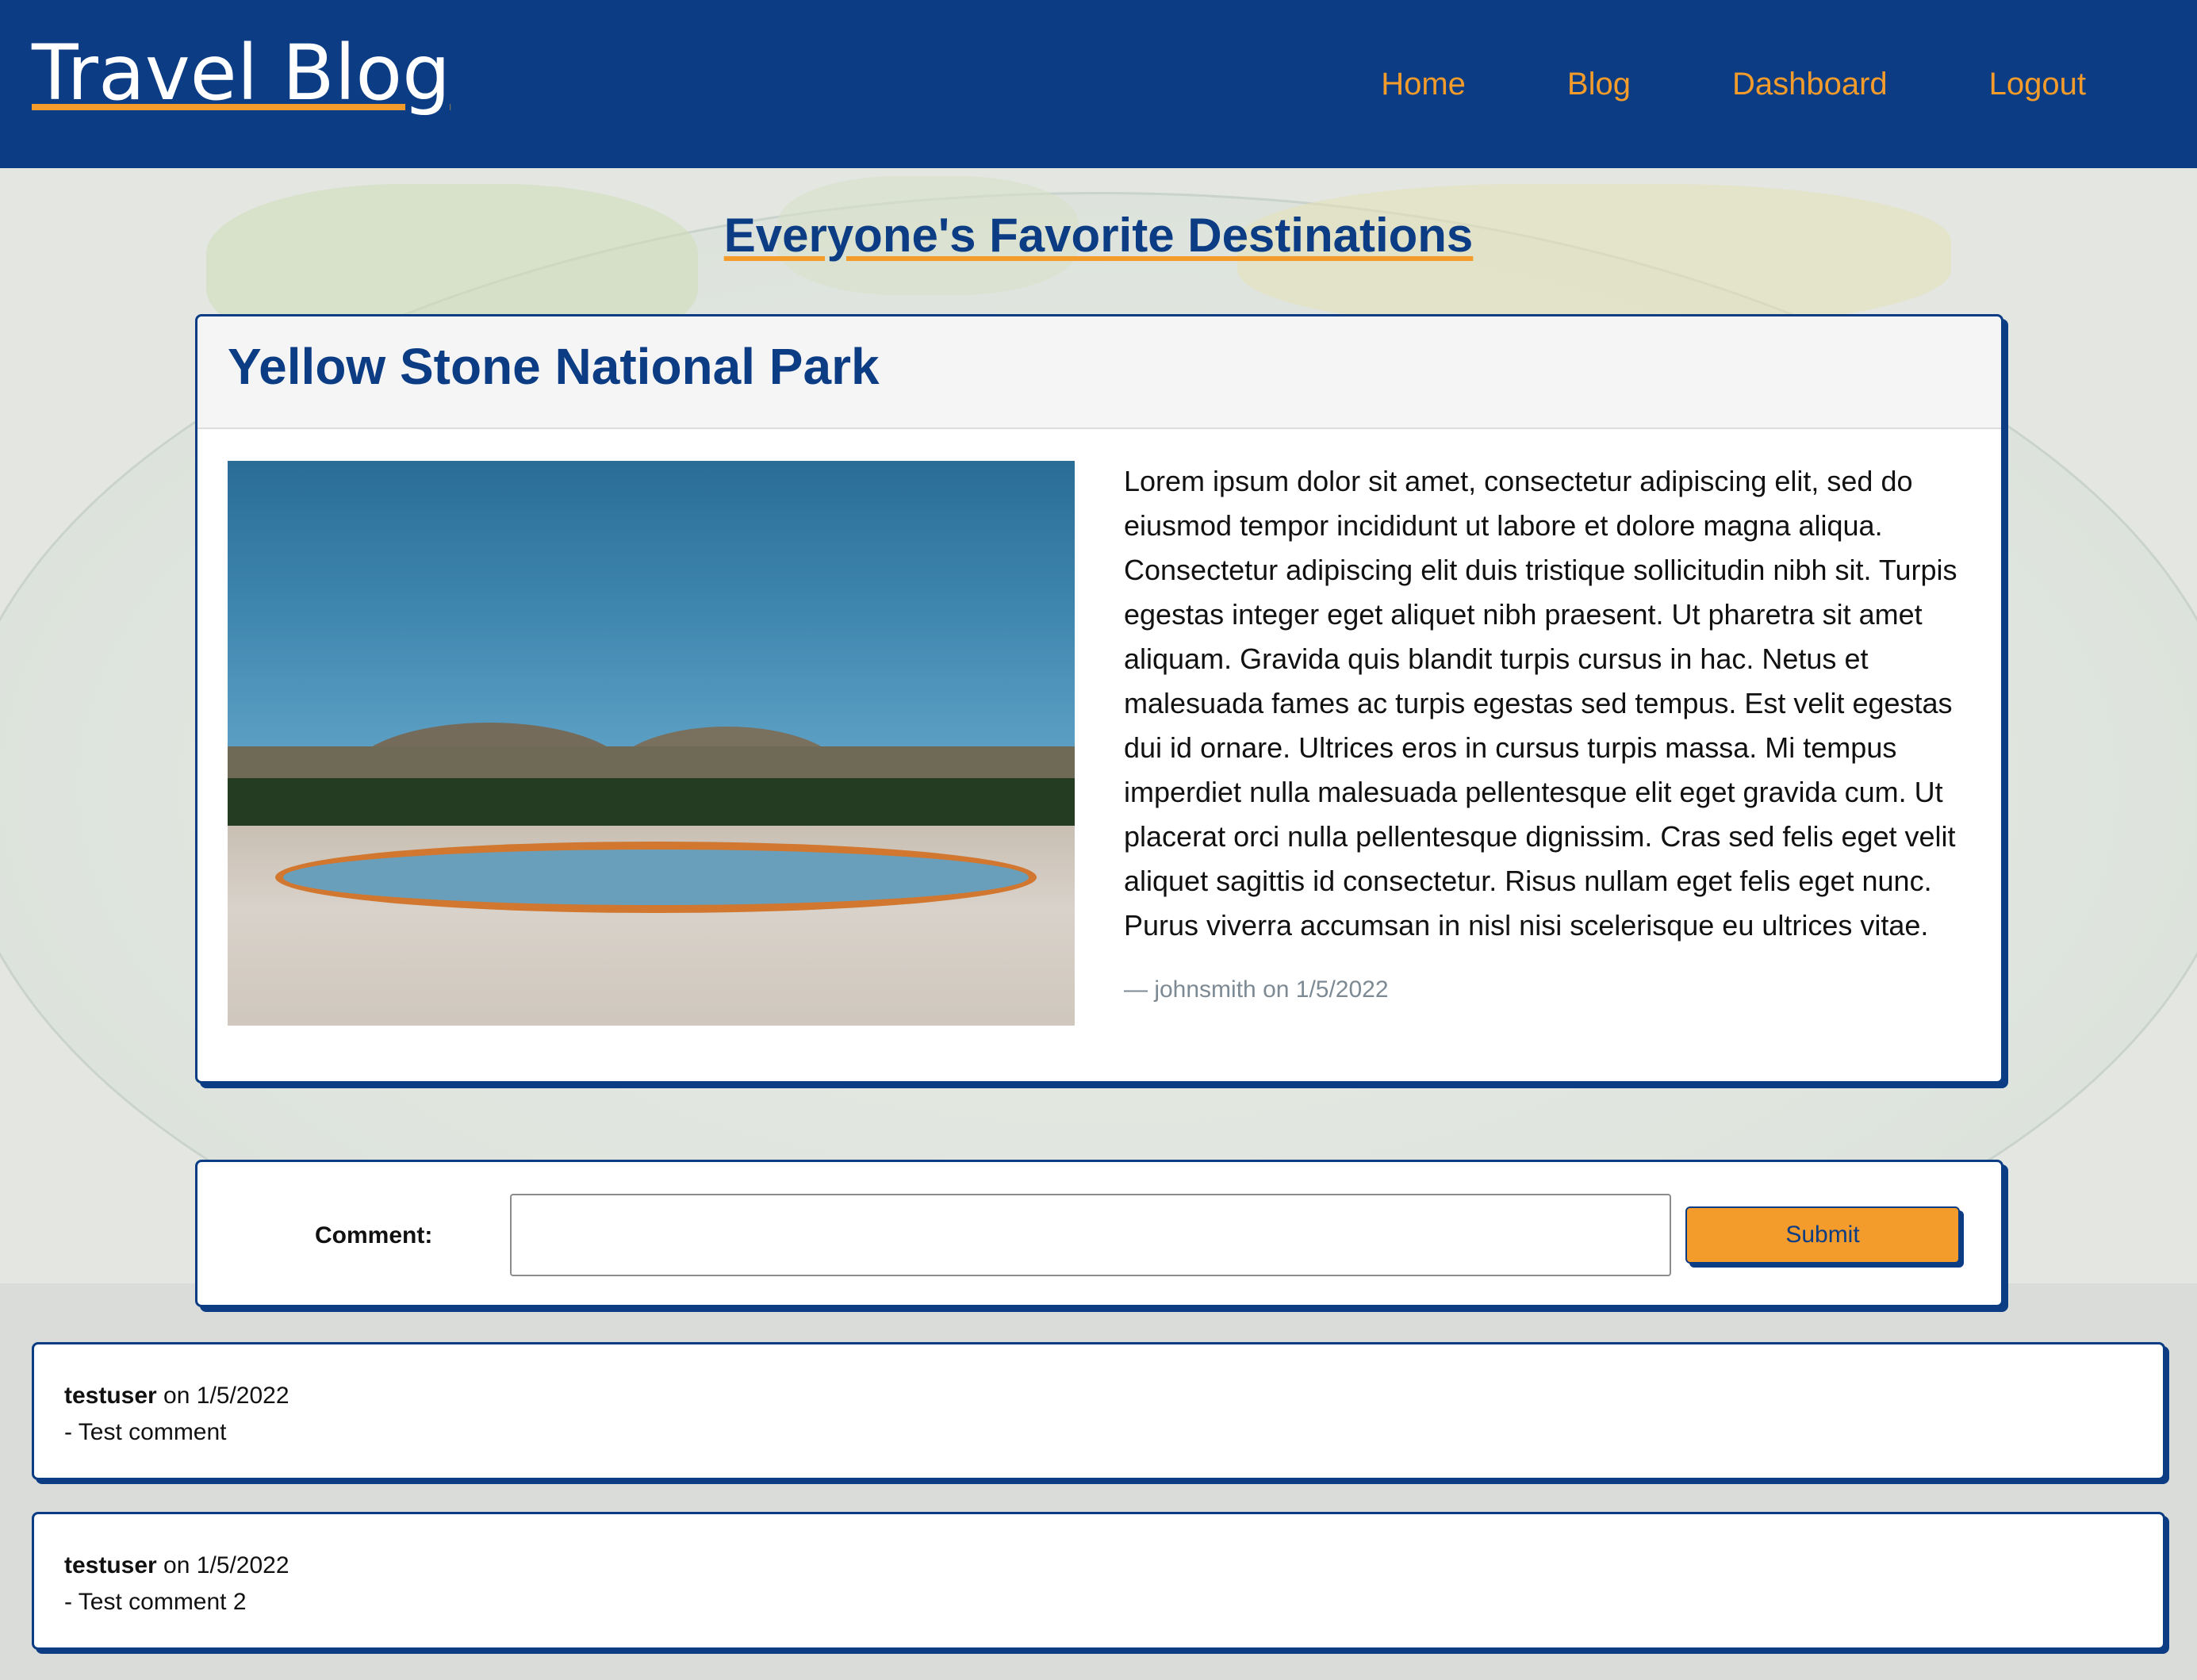  I want to click on main-nav: Home Blog Dashboard Logout, so click(1682, 84).